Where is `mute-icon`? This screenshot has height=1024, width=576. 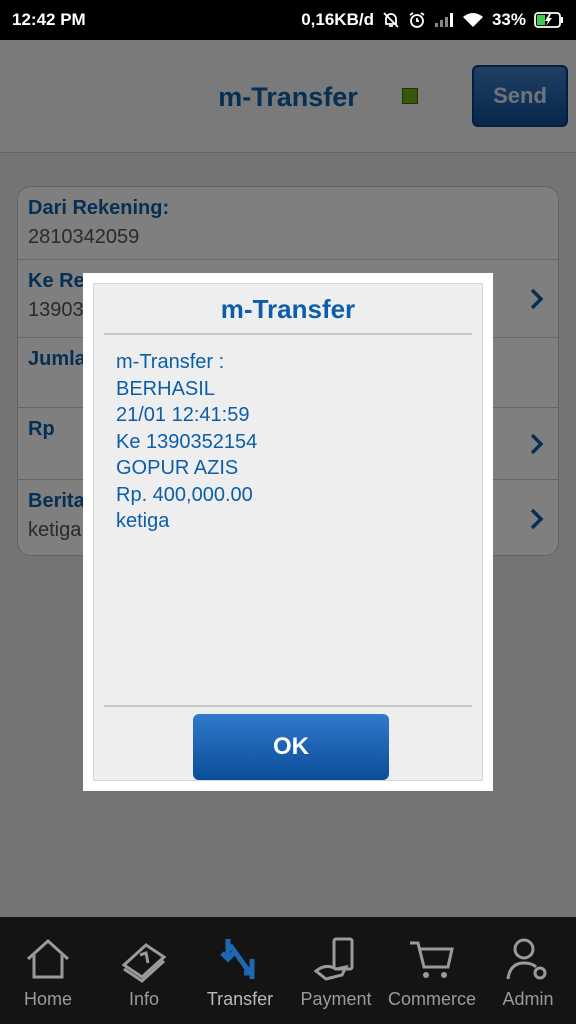
mute-icon is located at coordinates (391, 20).